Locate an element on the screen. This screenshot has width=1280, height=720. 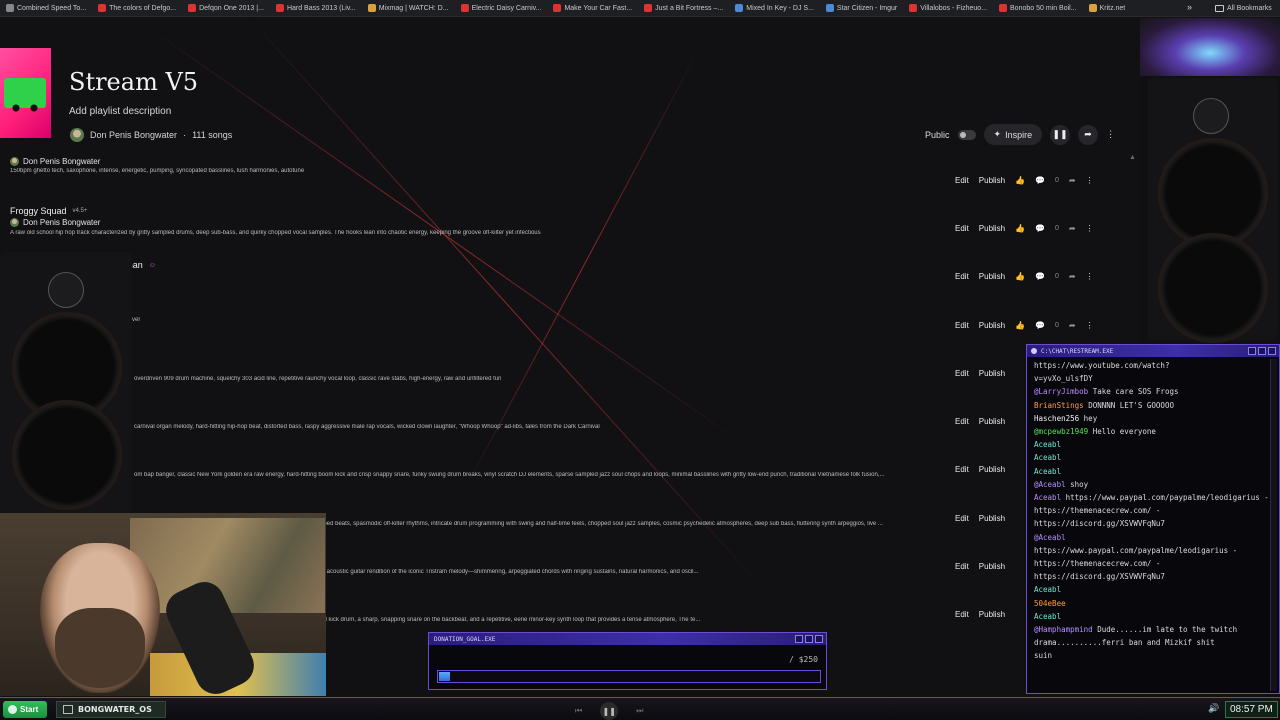
share-button: ➦ is located at coordinates (1088, 134).